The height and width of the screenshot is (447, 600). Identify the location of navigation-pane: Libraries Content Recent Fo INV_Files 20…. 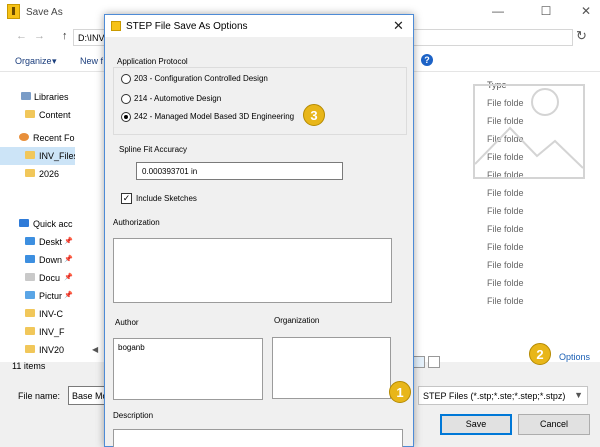
(37, 217).